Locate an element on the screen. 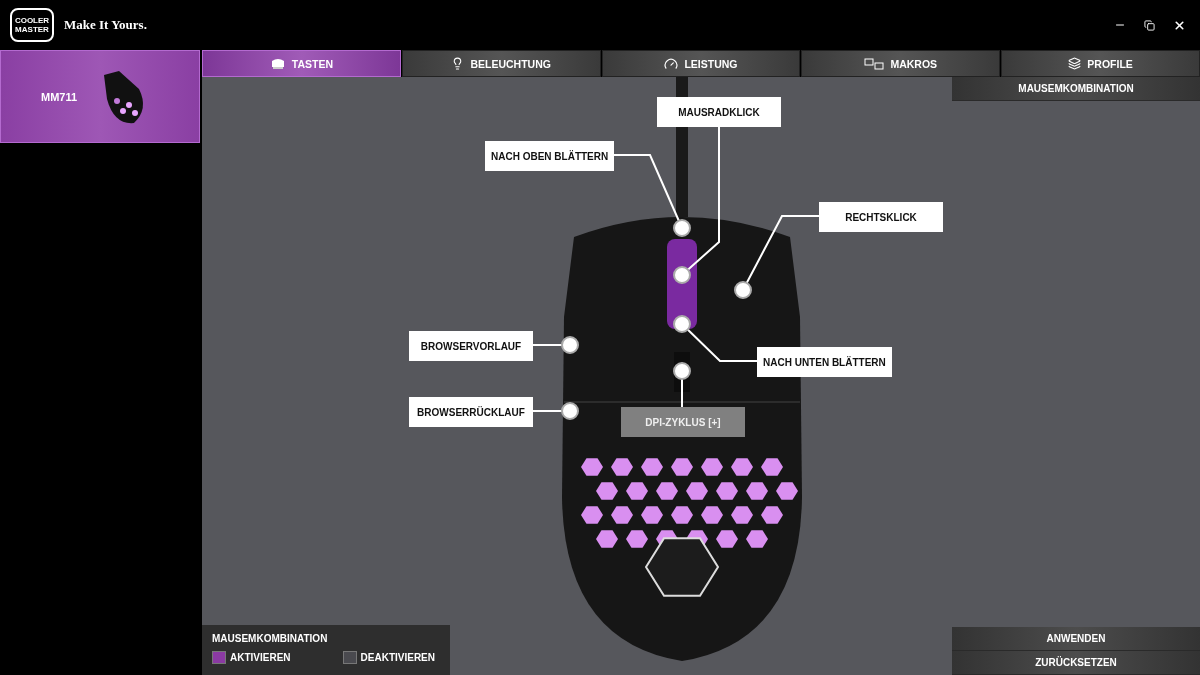 The width and height of the screenshot is (1200, 675). panel-title: MAUSEMKOMBINATION is located at coordinates (270, 638).